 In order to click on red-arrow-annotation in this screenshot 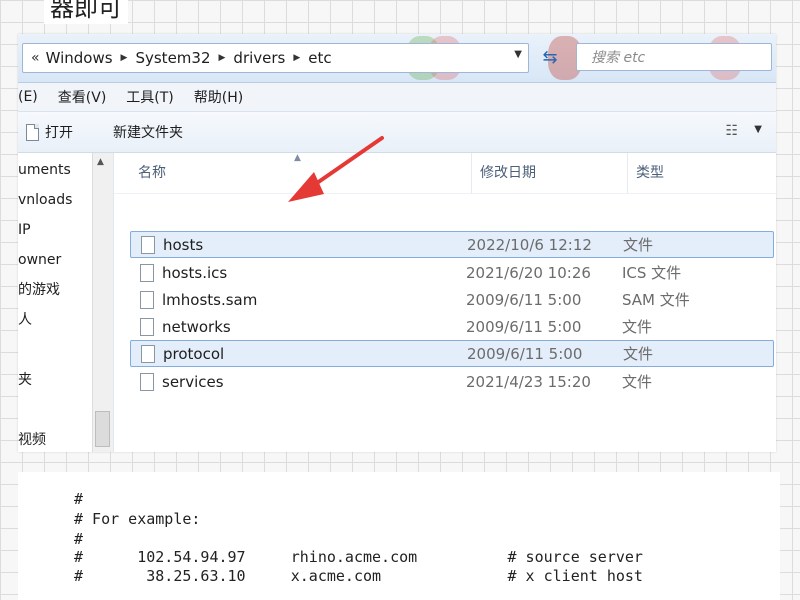, I will do `click(336, 169)`.